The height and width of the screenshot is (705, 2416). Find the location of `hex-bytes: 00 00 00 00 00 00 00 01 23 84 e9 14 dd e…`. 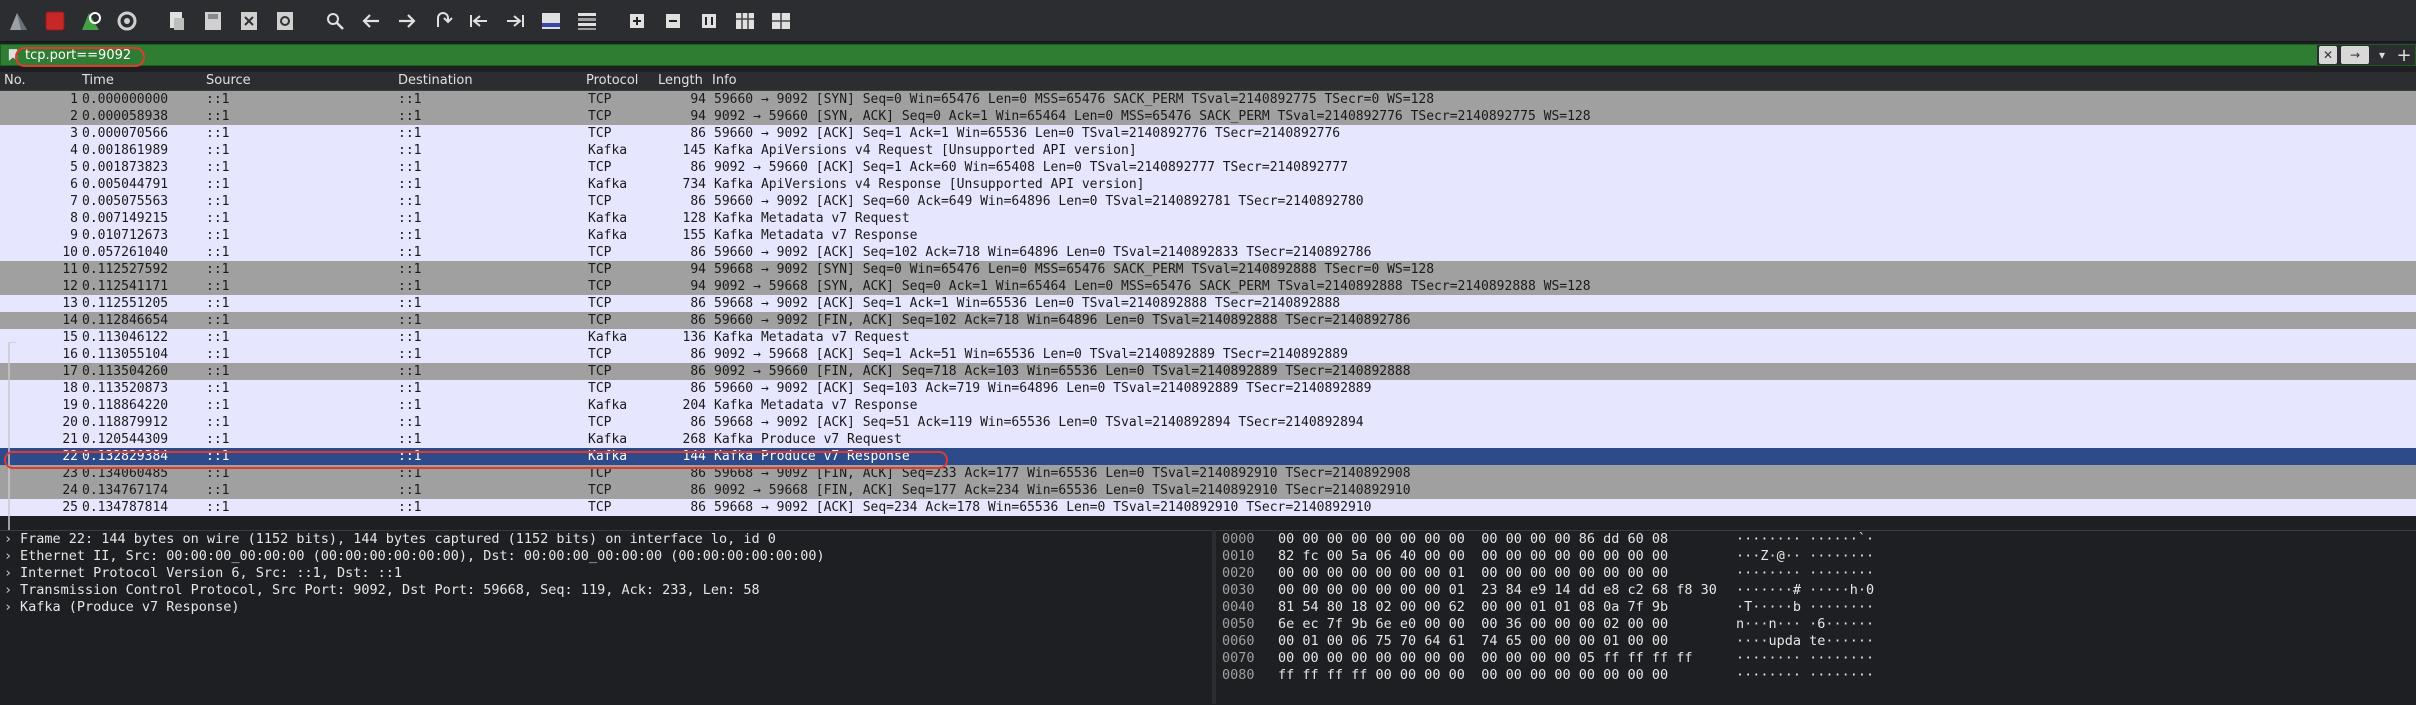

hex-bytes: 00 00 00 00 00 00 00 01 23 84 e9 14 dd e… is located at coordinates (1497, 590).